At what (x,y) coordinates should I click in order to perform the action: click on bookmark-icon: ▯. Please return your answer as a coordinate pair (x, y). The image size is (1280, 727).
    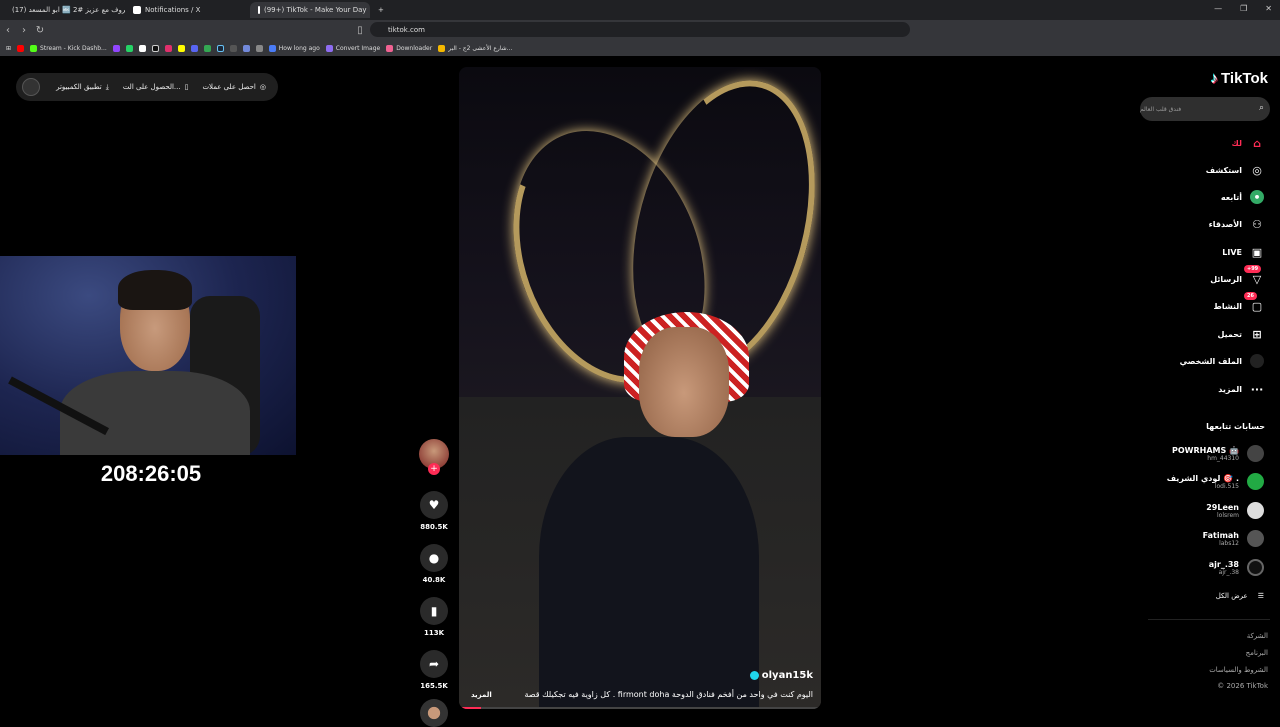
    Looking at the image, I should click on (360, 30).